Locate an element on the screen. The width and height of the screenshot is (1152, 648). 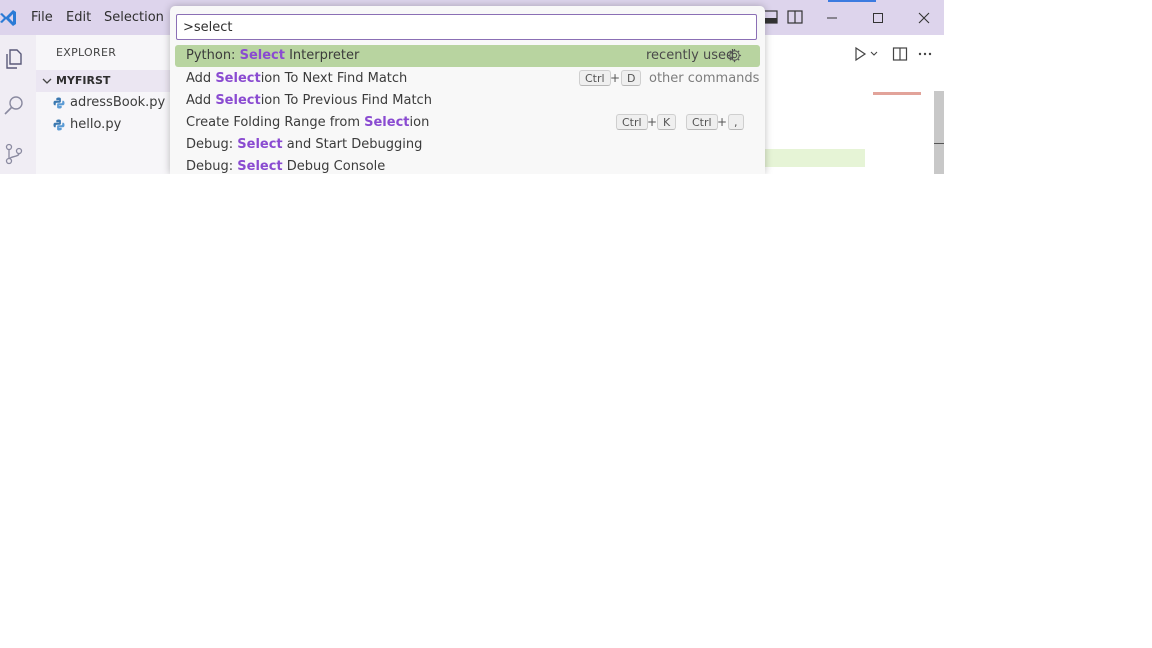
folder-label: MYFIRST is located at coordinates (83, 80).